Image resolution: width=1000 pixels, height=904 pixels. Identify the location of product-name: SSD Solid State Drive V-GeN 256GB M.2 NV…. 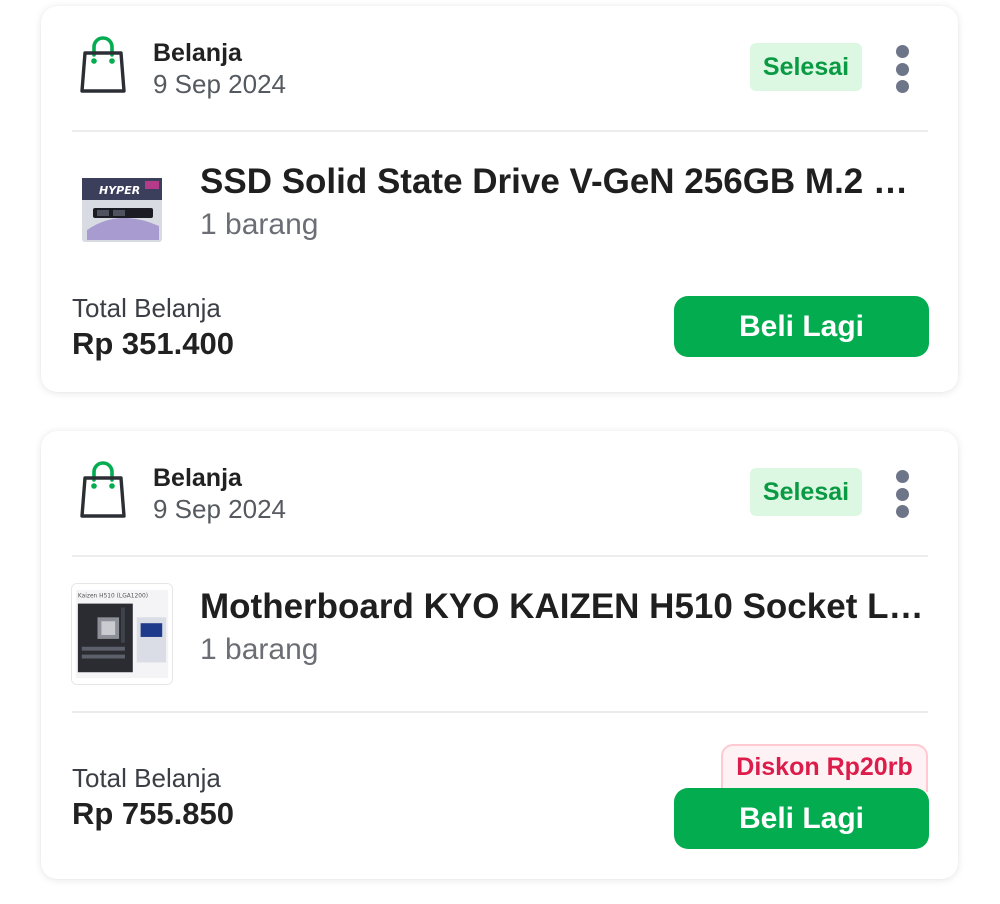
(562, 182).